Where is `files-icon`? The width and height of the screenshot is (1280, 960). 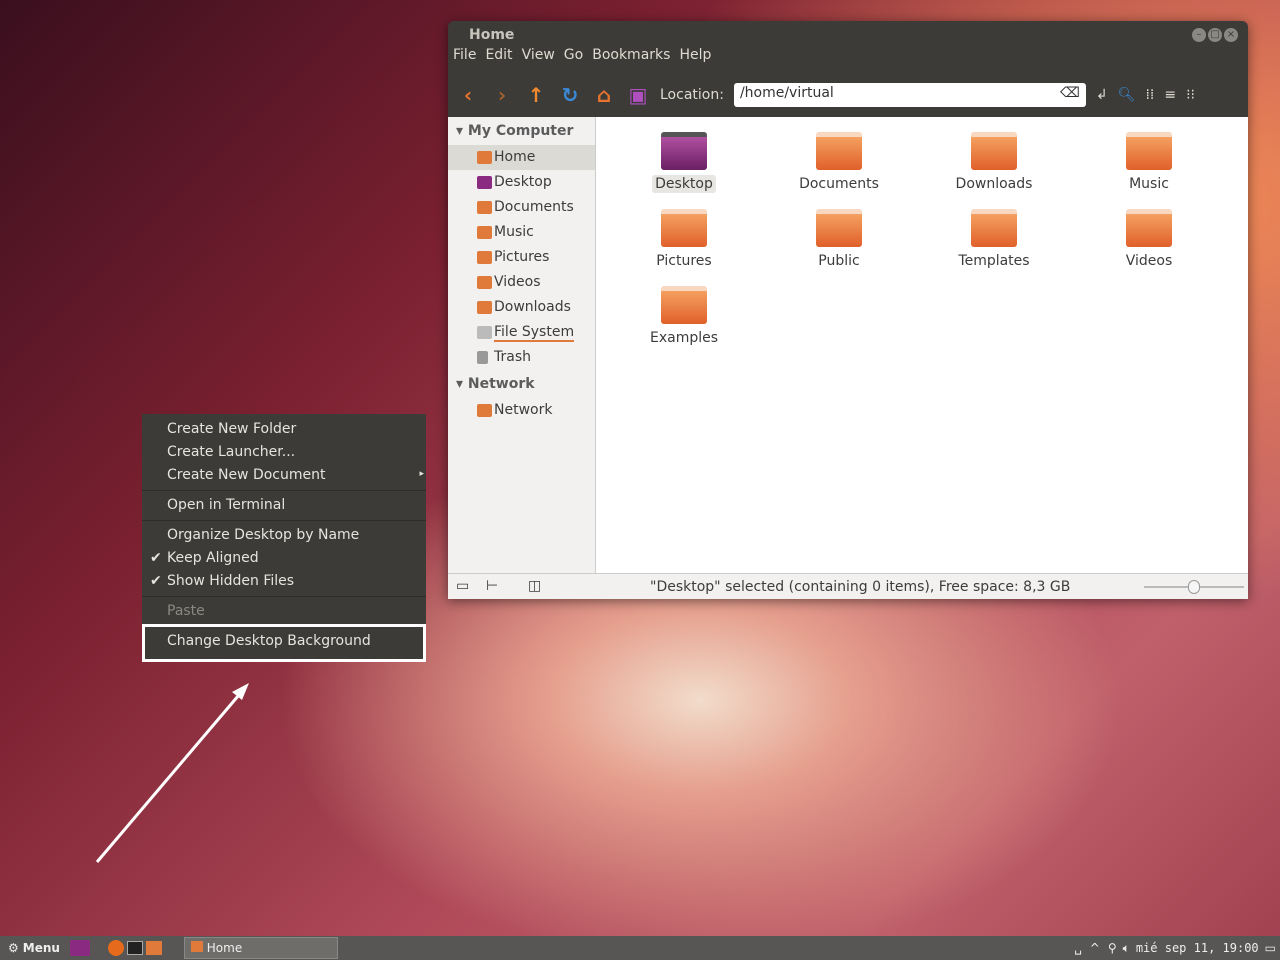 files-icon is located at coordinates (153, 948).